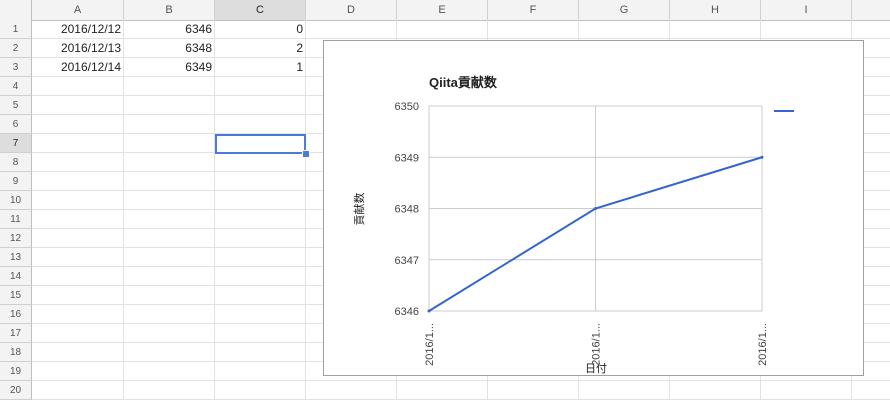 The height and width of the screenshot is (400, 890). What do you see at coordinates (260, 10) in the screenshot?
I see `column-header-c: C` at bounding box center [260, 10].